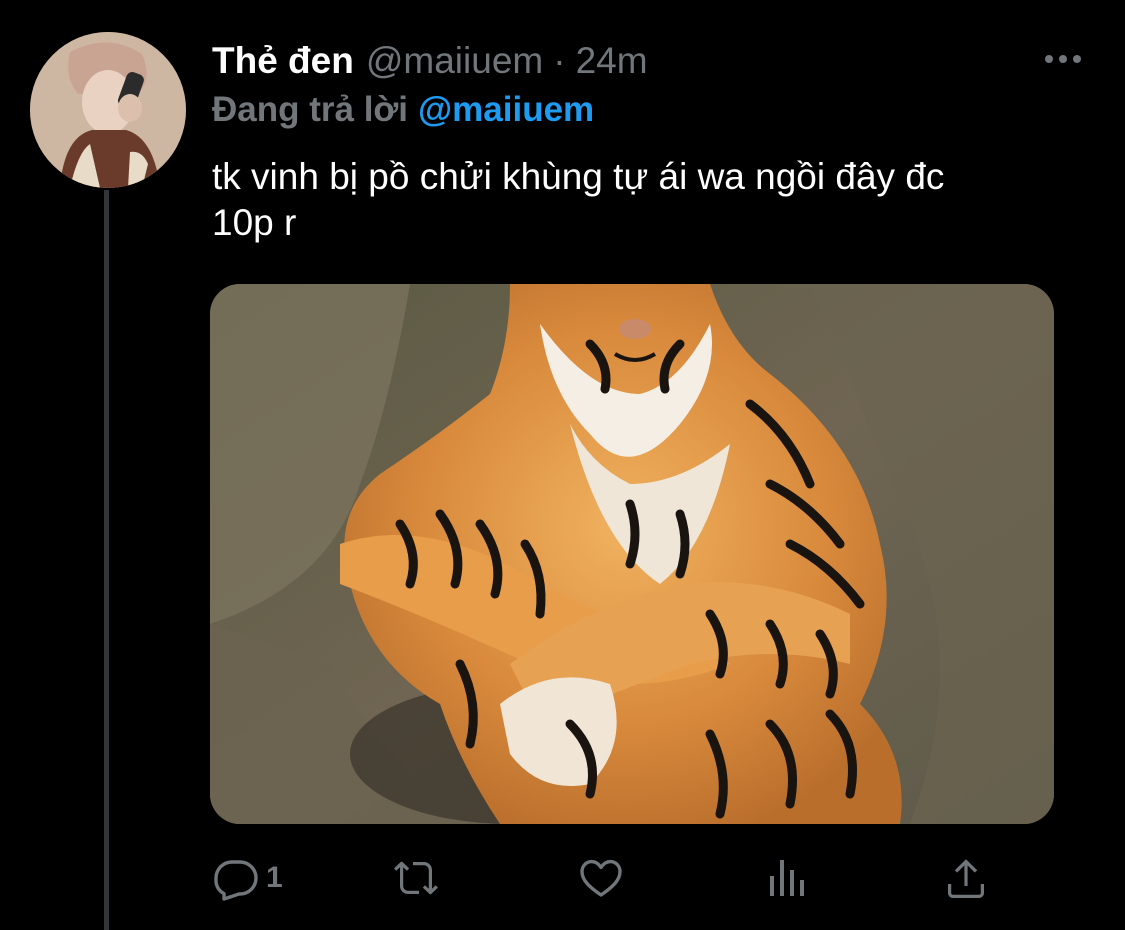 The width and height of the screenshot is (1125, 930). I want to click on more-options-button, so click(1063, 59).